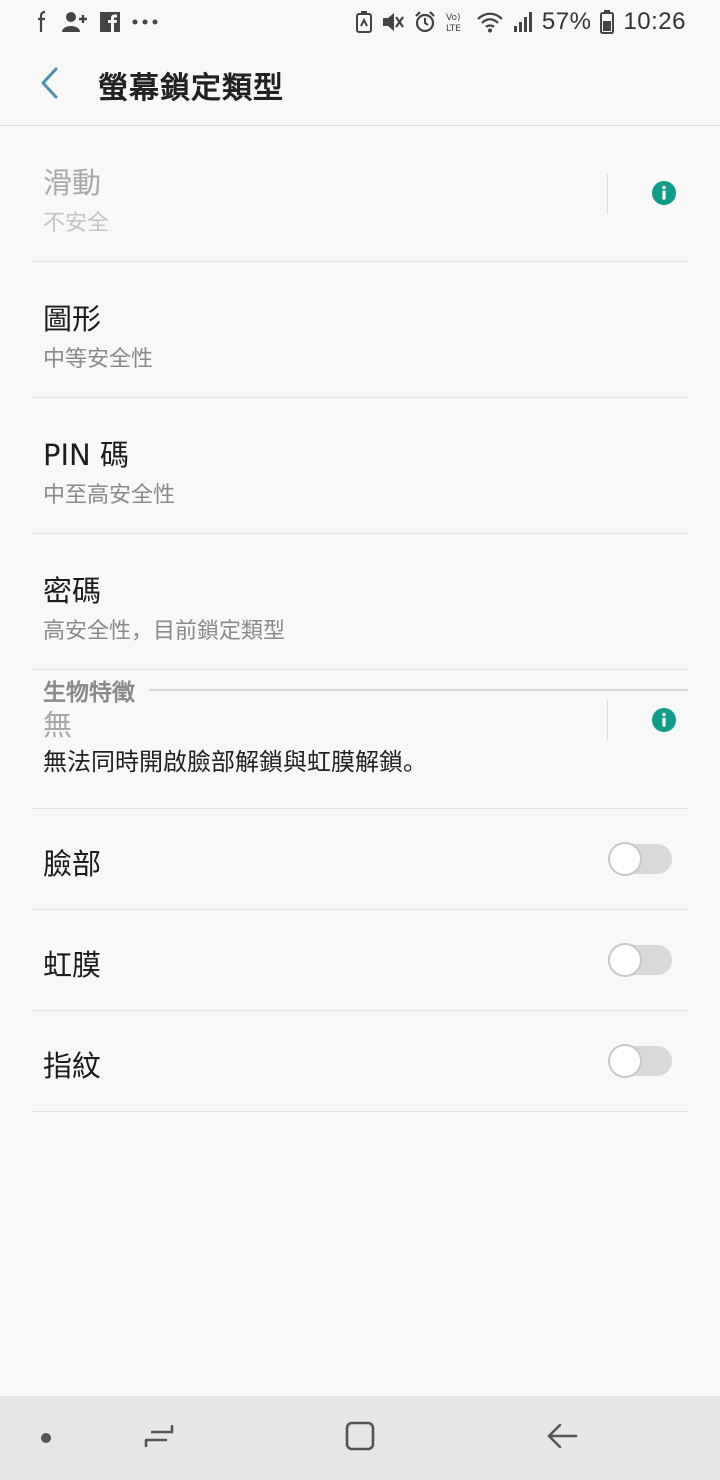  I want to click on biometrics-notice: 無法同時開啟臉部解鎖與虹膜解鎖。, so click(235, 762).